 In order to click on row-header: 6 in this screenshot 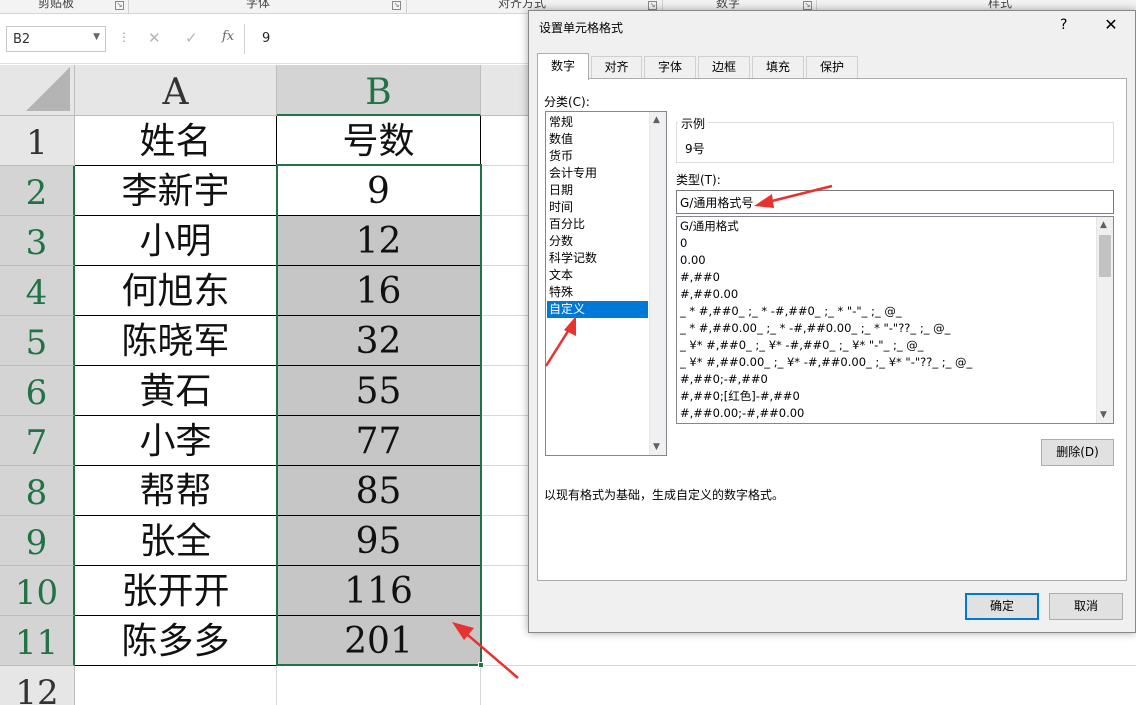, I will do `click(37, 391)`.